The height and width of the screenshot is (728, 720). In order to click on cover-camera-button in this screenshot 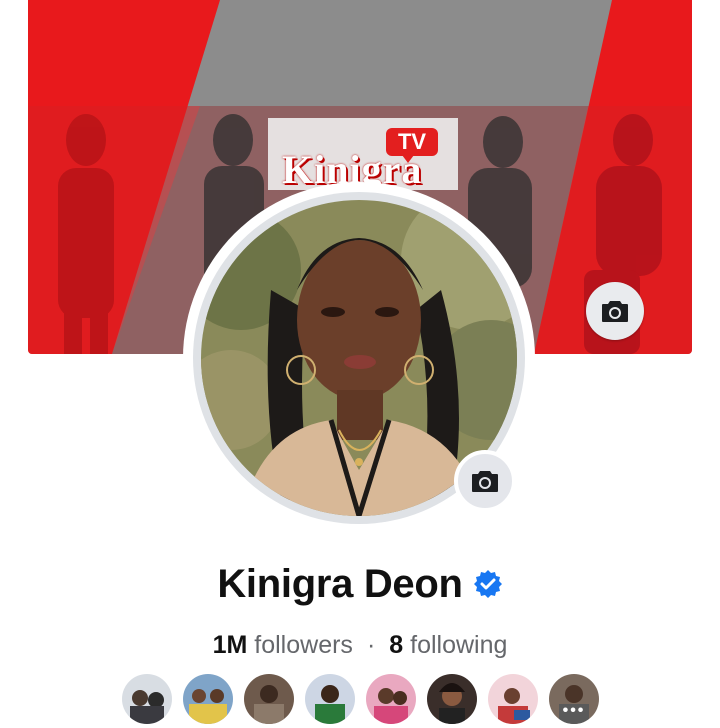, I will do `click(615, 311)`.